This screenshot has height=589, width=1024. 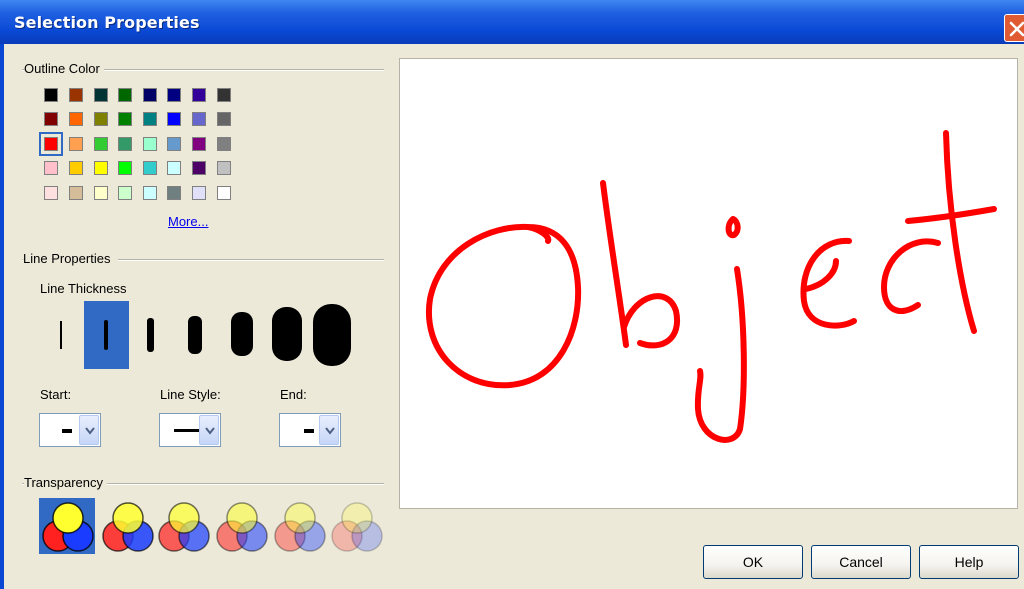 I want to click on line-thickness-label: Line Thickness, so click(x=83, y=288).